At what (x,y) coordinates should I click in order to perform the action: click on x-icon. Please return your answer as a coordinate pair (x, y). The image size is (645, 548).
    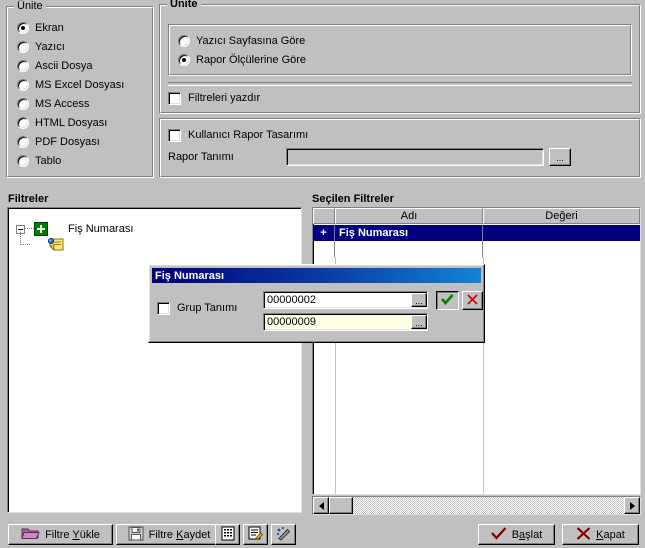
    Looking at the image, I should click on (472, 300).